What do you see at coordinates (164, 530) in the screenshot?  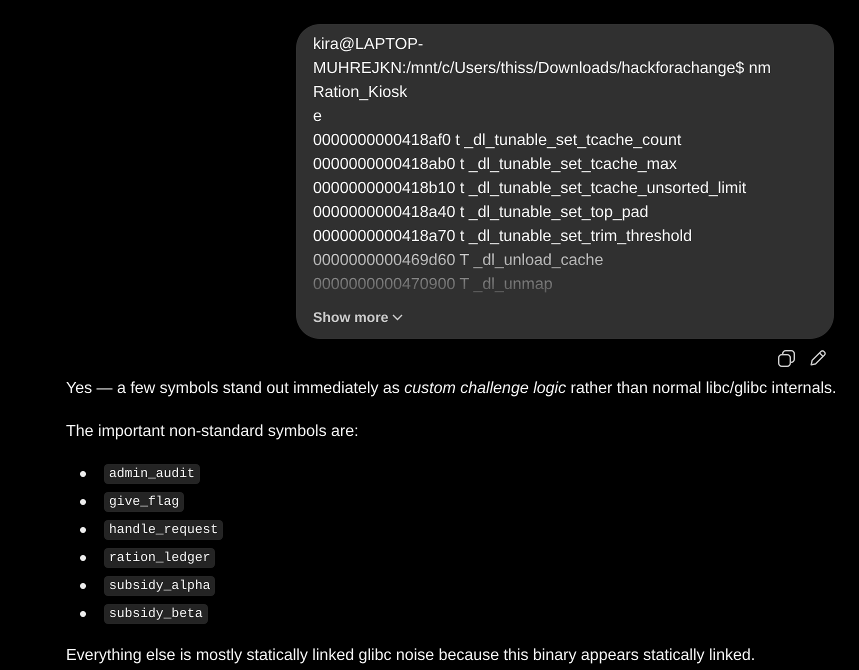 I see `symbol-code: handle_request` at bounding box center [164, 530].